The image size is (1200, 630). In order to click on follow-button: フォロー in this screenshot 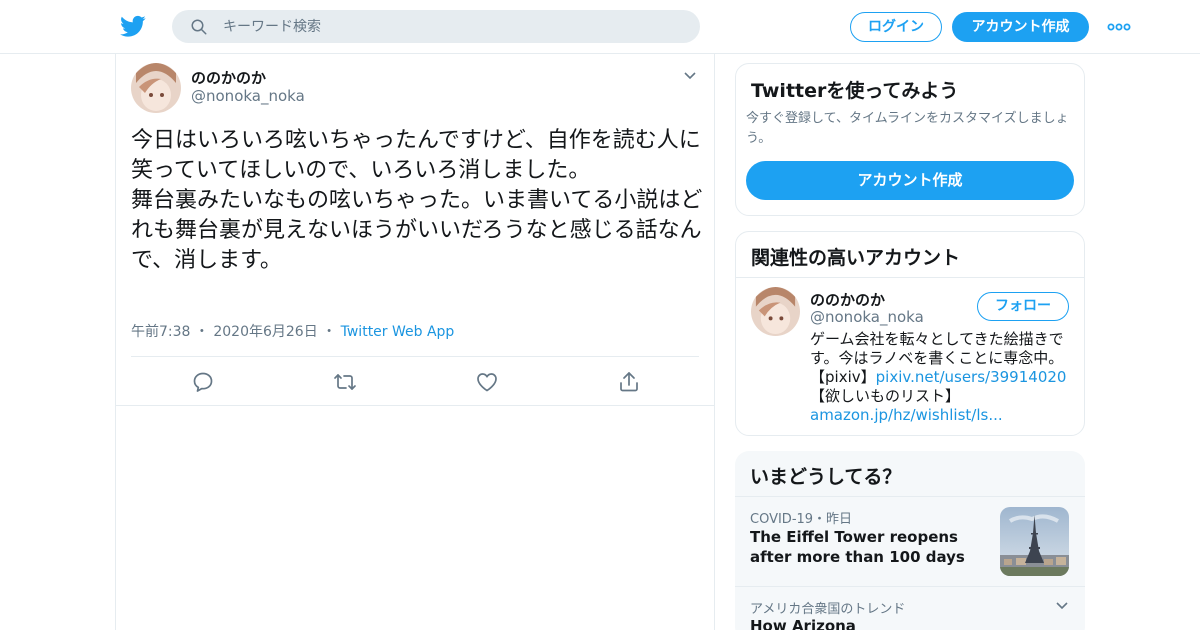, I will do `click(1023, 306)`.